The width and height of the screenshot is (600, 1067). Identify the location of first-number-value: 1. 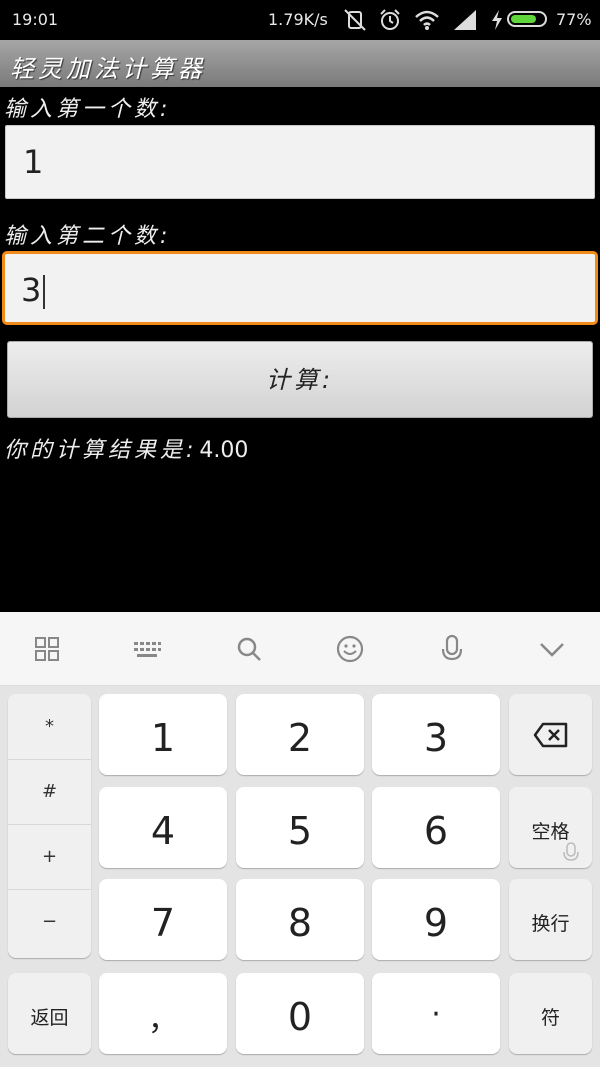
(33, 162).